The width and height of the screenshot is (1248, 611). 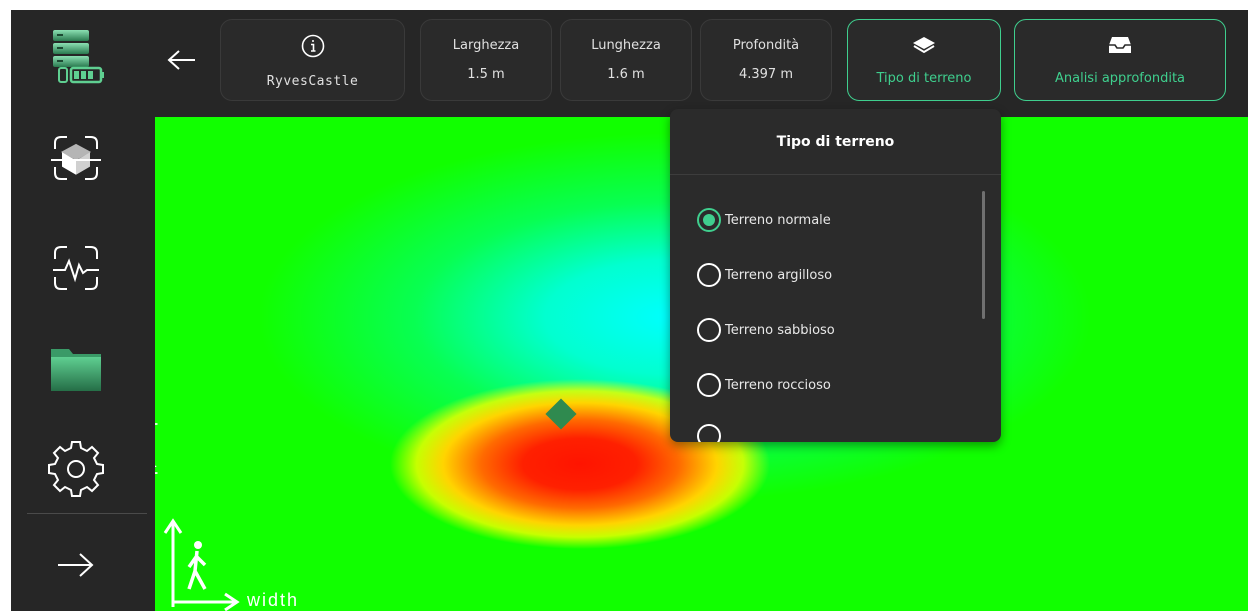 I want to click on option-terreno-argilloso: Terreno argilloso, so click(x=764, y=275).